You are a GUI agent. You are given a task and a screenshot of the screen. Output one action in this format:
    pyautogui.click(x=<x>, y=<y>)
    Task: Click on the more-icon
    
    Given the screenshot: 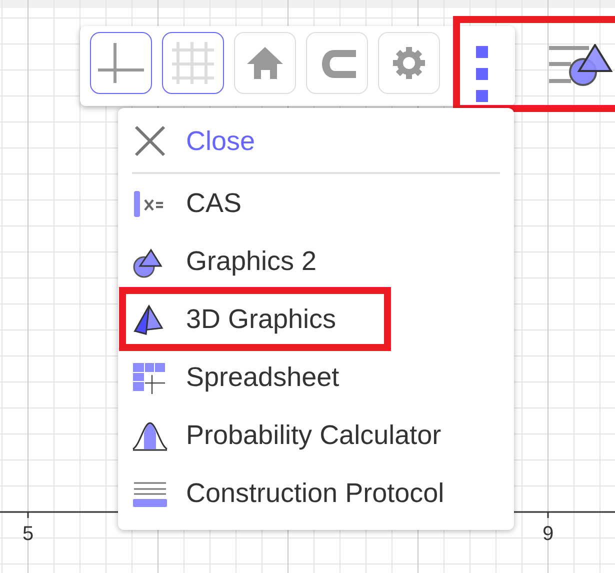 What is the action you would take?
    pyautogui.click(x=482, y=74)
    